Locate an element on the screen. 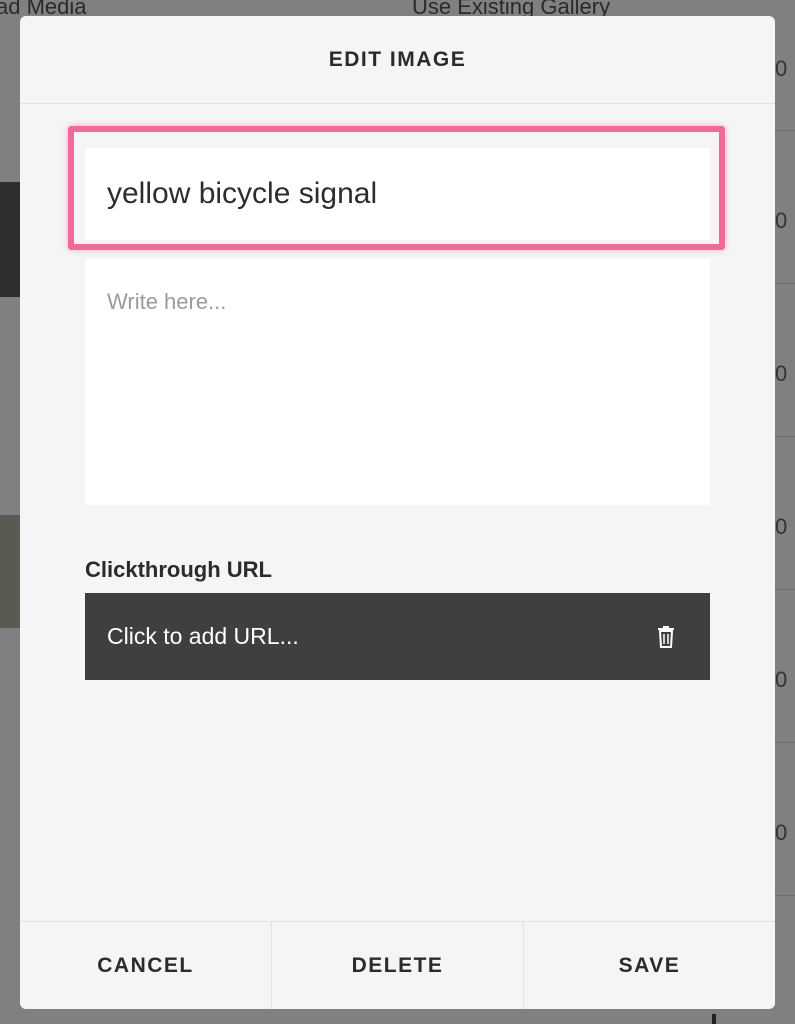 The height and width of the screenshot is (1024, 795). delete-button: DELETE is located at coordinates (397, 965).